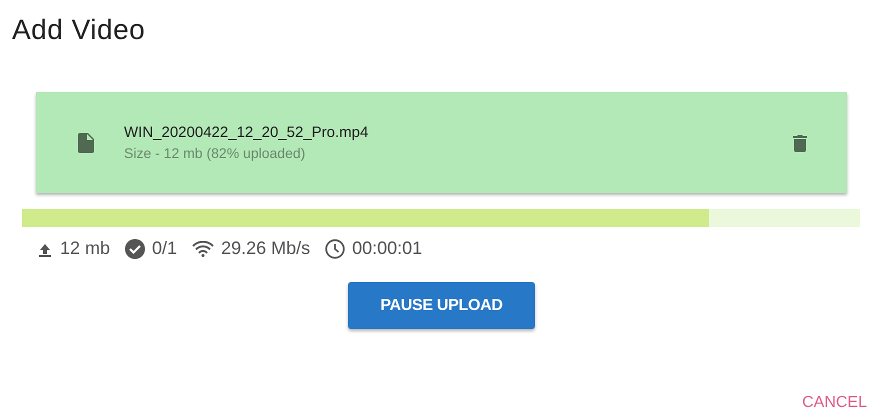 Image resolution: width=869 pixels, height=412 pixels. I want to click on stat-value: 12 mb, so click(85, 248).